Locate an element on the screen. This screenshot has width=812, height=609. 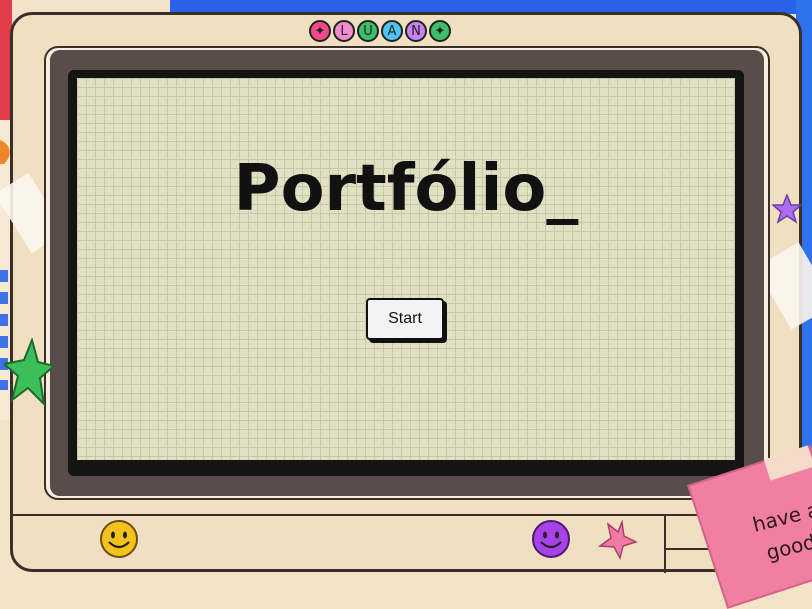
logo-letter: A is located at coordinates (392, 31).